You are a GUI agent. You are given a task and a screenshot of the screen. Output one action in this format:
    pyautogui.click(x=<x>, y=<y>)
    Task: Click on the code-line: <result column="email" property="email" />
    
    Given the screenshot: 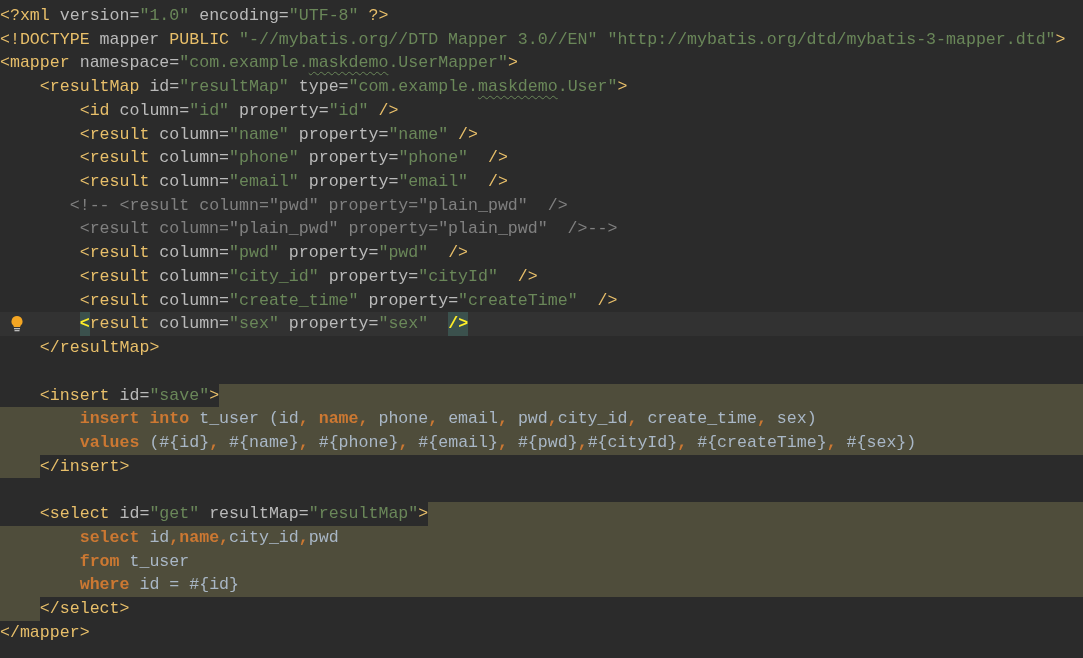 What is the action you would take?
    pyautogui.click(x=293, y=182)
    